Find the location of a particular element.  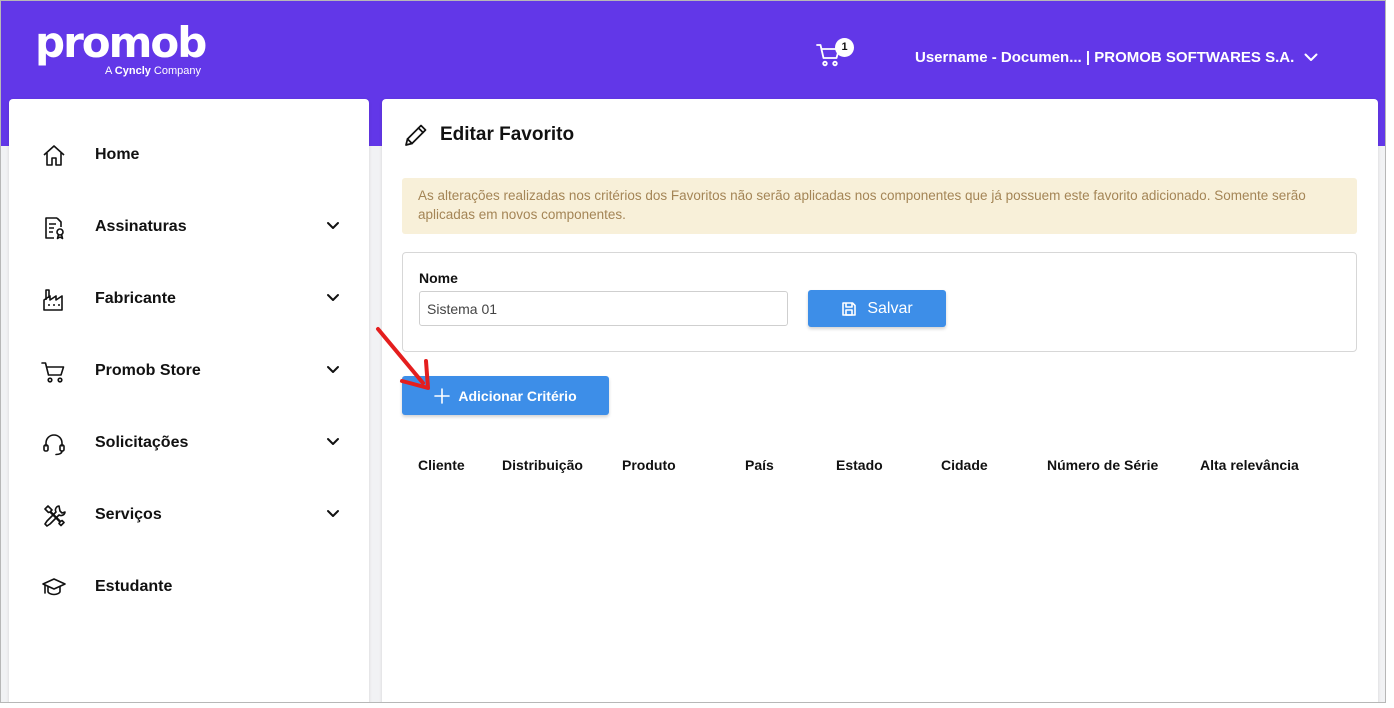

sidebar-item-estudante: Estudante is located at coordinates (189, 587).